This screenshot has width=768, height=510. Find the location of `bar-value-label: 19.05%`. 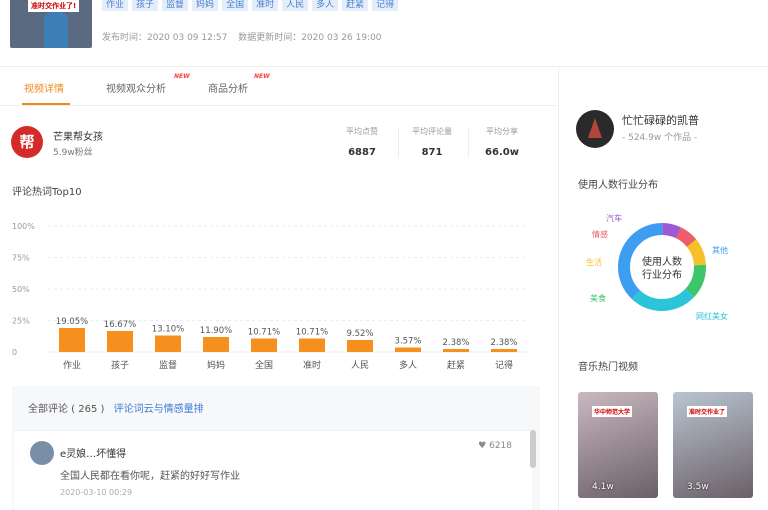

bar-value-label: 19.05% is located at coordinates (72, 322).